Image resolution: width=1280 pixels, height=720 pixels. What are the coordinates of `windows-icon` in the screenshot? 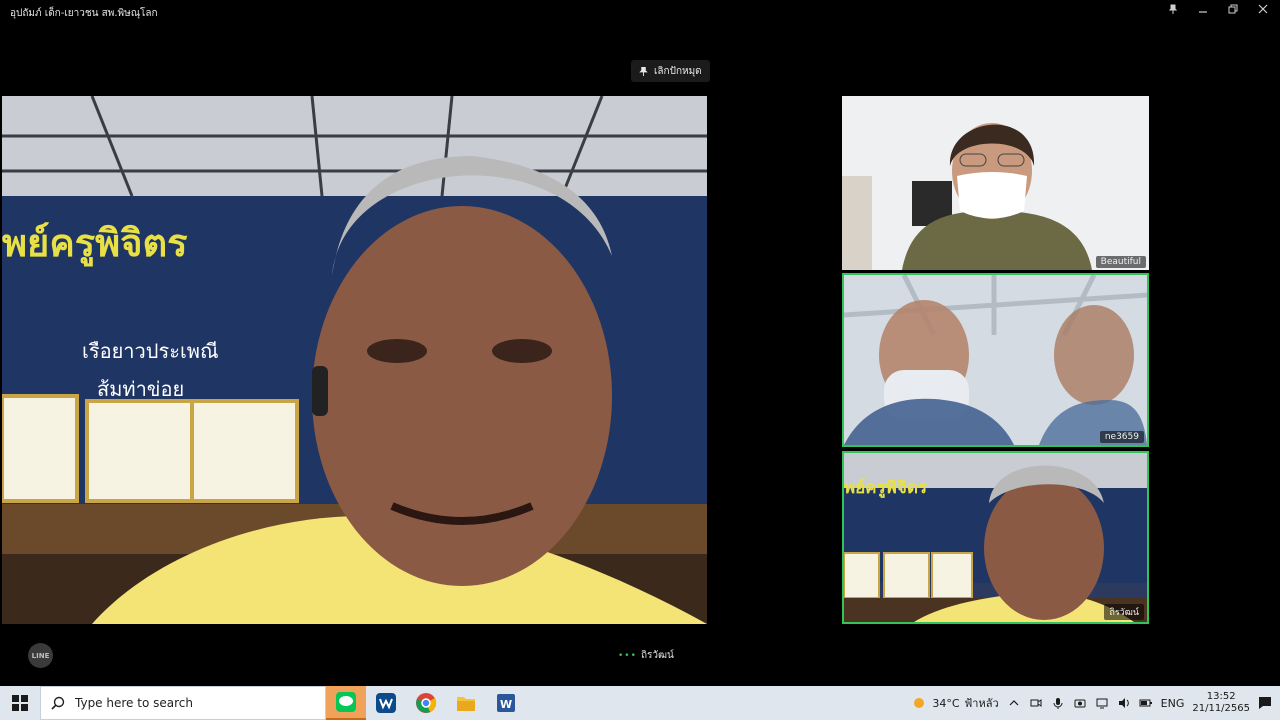 It's located at (20, 703).